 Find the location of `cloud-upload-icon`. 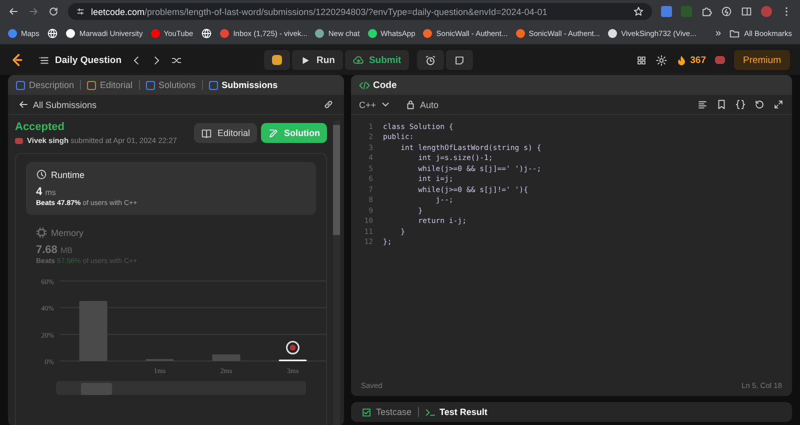

cloud-upload-icon is located at coordinates (358, 60).